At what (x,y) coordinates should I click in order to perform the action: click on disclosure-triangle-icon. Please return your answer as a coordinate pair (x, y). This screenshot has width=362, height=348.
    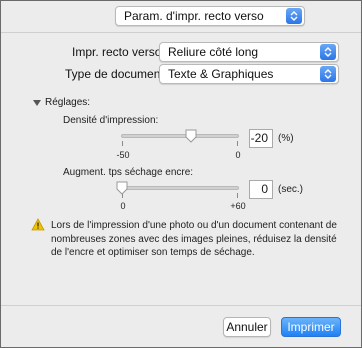
    Looking at the image, I should click on (37, 102).